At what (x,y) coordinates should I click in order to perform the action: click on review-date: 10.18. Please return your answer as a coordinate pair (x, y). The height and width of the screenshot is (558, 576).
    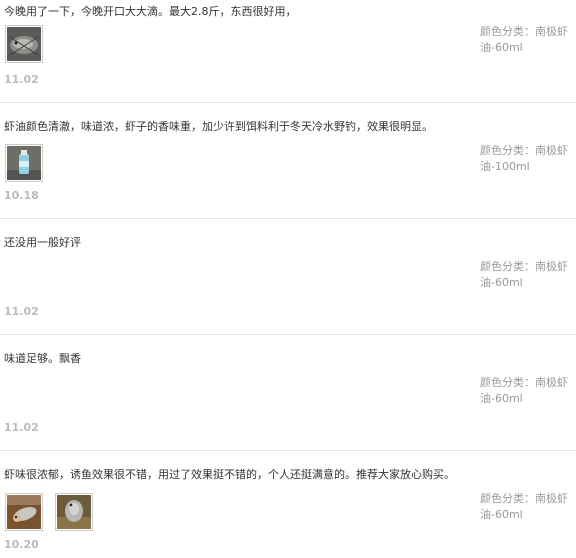
    Looking at the image, I should click on (21, 195).